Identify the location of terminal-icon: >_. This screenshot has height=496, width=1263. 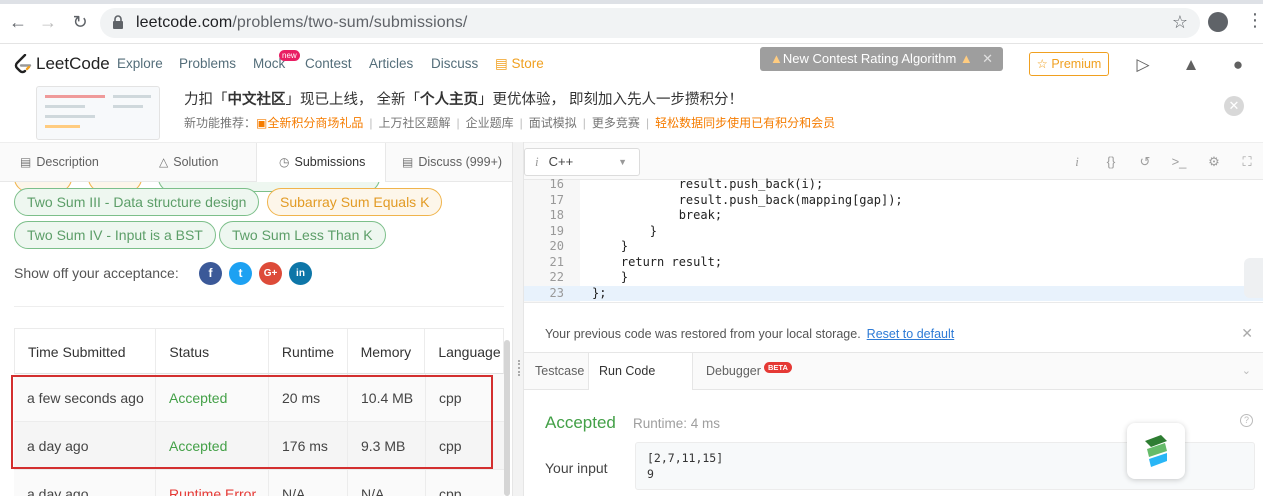
(1179, 162).